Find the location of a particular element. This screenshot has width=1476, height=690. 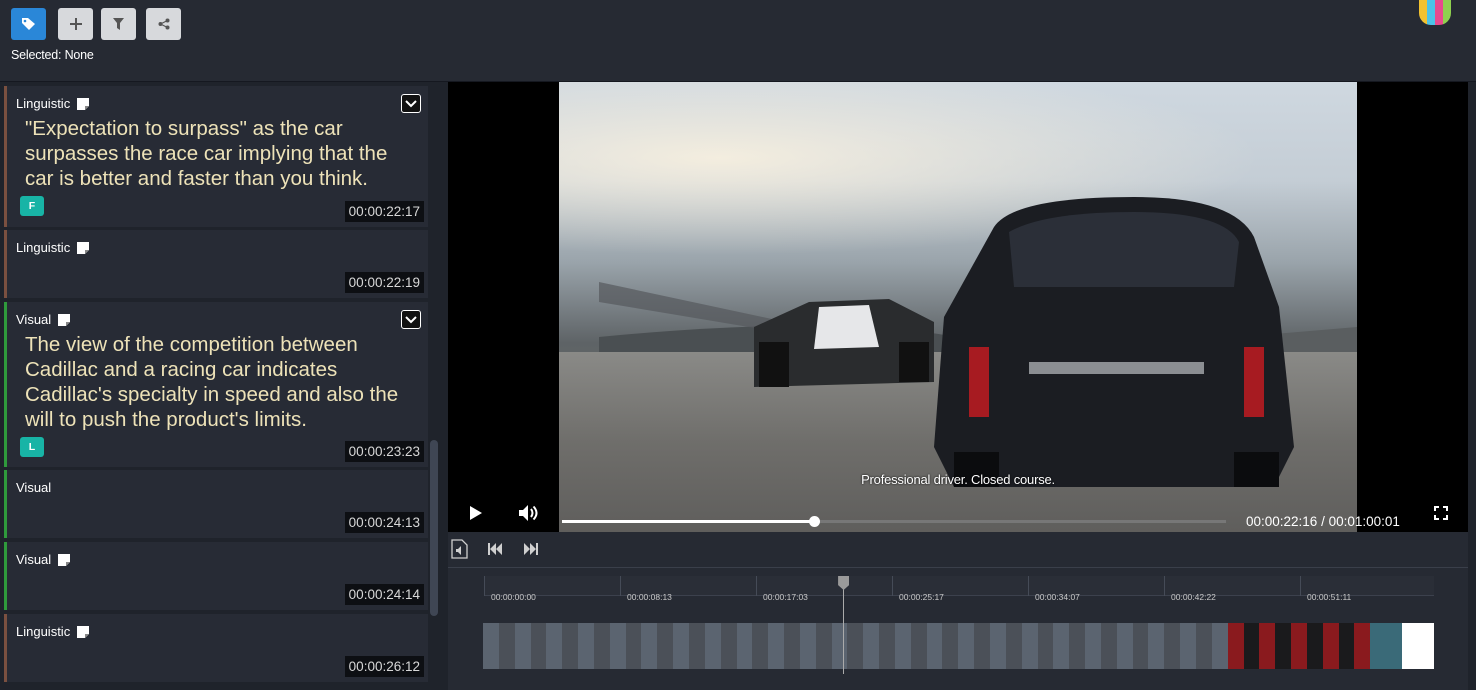

annotation-card: Visual 00:00:24:13 is located at coordinates (216, 504).